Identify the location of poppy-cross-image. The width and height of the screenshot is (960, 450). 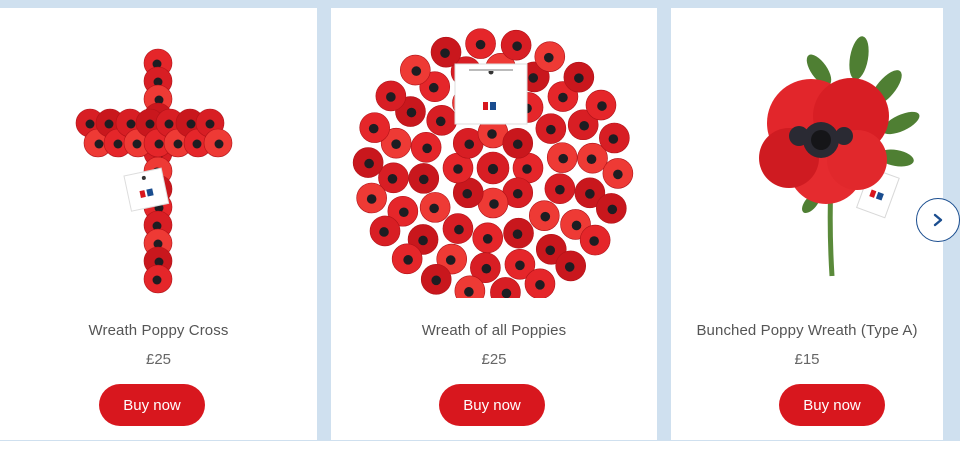
(154, 171).